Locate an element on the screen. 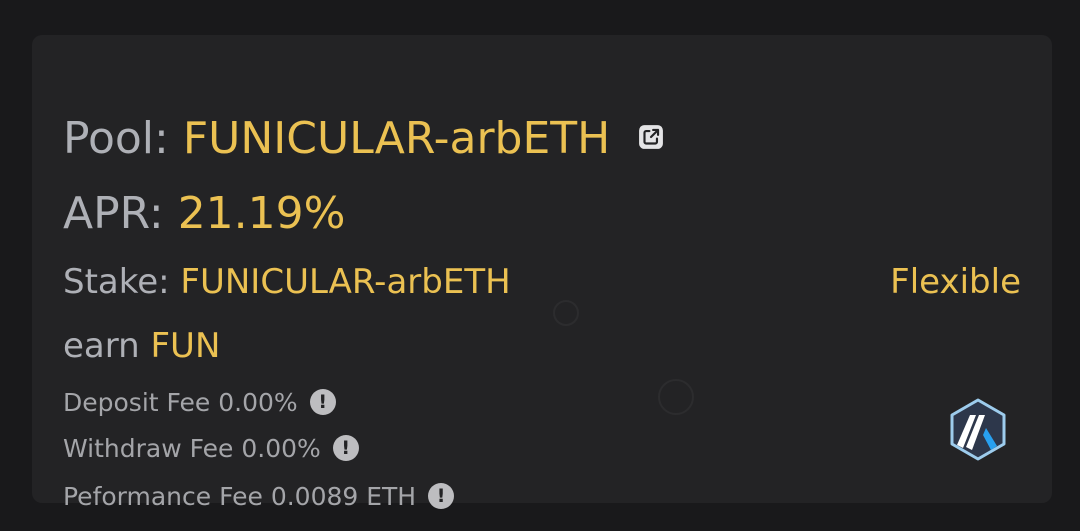 Image resolution: width=1080 pixels, height=531 pixels. deposit-fee-row: Deposit Fee 0.00%! is located at coordinates (199, 402).